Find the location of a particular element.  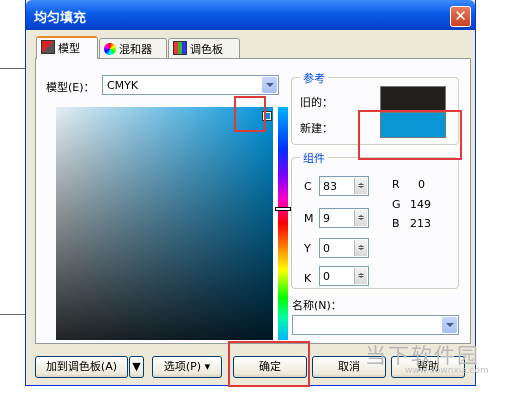

tab-model-label: 模型 is located at coordinates (69, 48).